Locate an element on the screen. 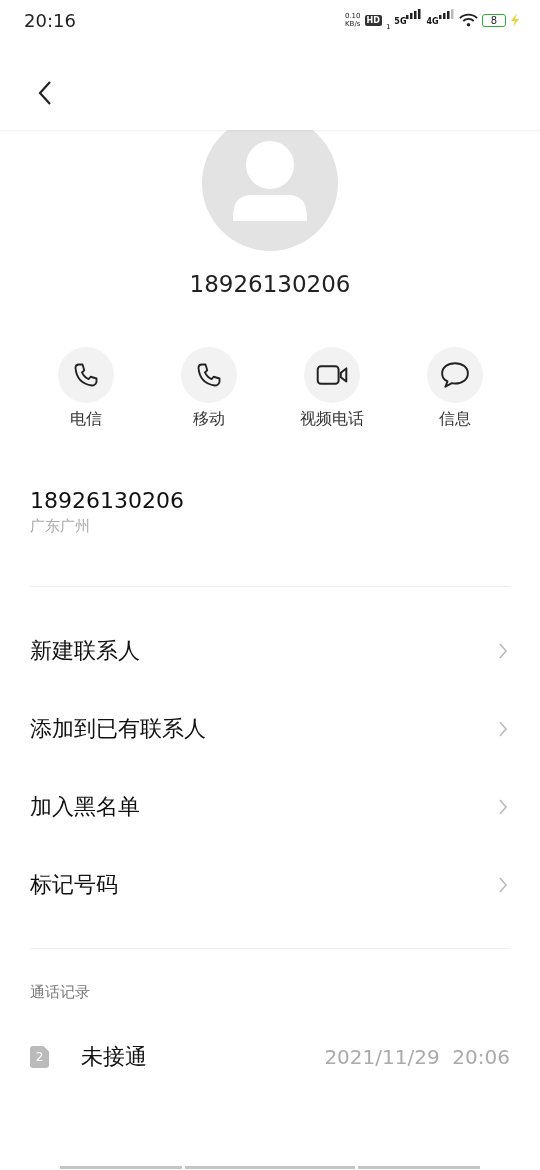 This screenshot has width=540, height=1170. sim-card-icon: 2 is located at coordinates (39, 1057).